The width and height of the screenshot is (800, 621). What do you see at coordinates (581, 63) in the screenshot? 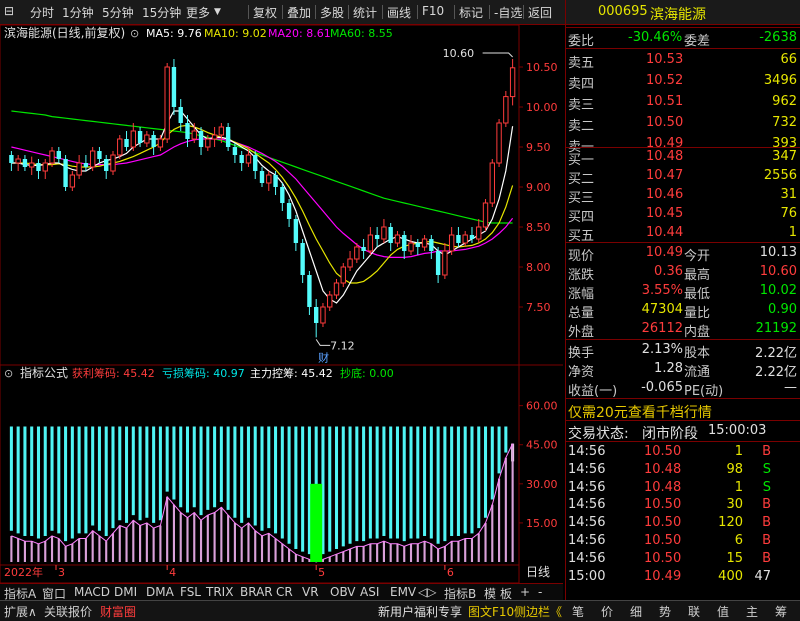
I see `ask-label: 卖五` at bounding box center [581, 63].